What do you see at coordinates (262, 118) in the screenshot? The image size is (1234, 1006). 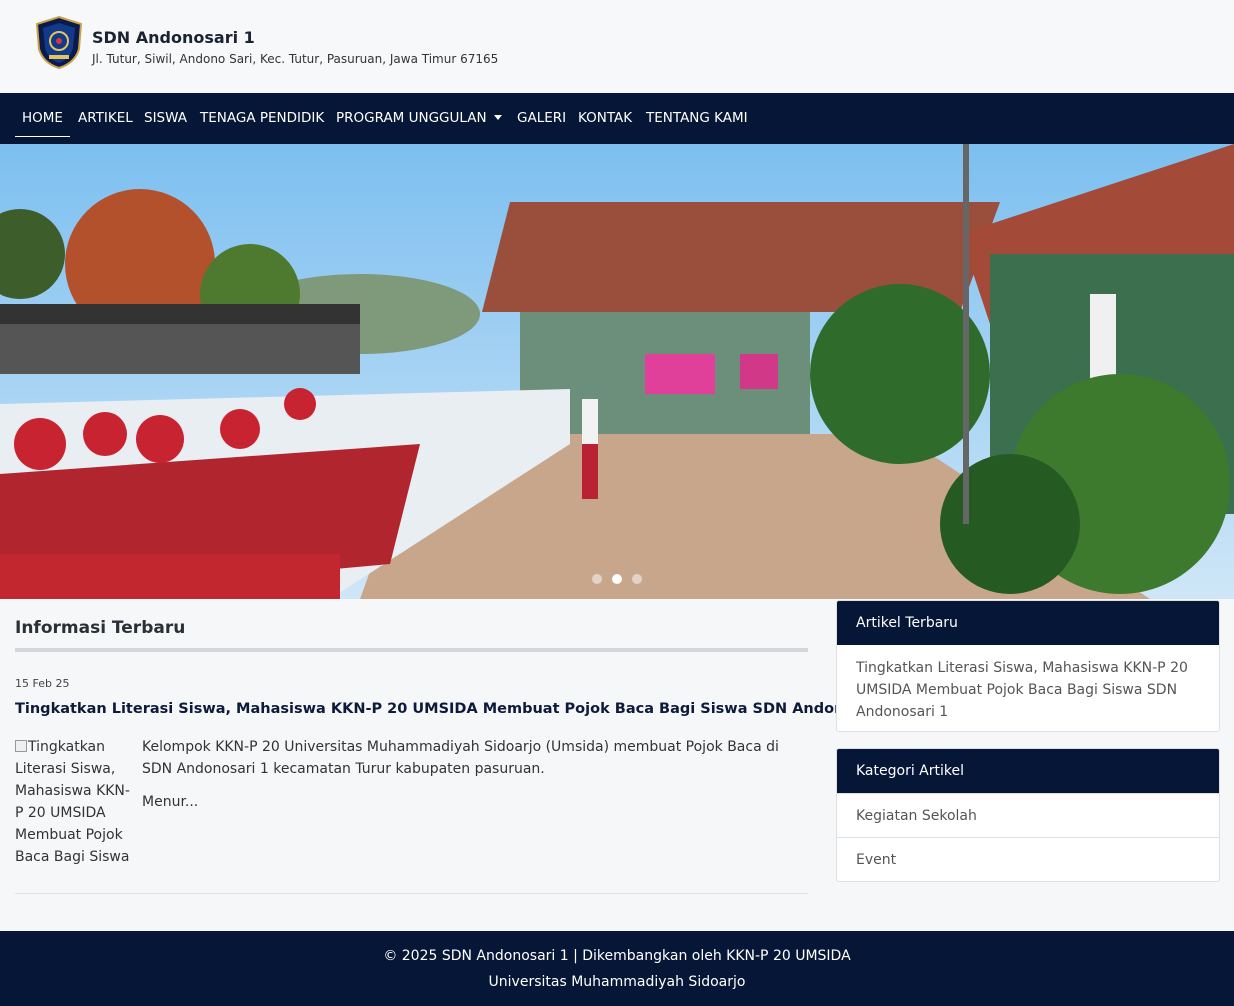 I see `nav-tenaga-pendidik: TENAGA PENDIDIK` at bounding box center [262, 118].